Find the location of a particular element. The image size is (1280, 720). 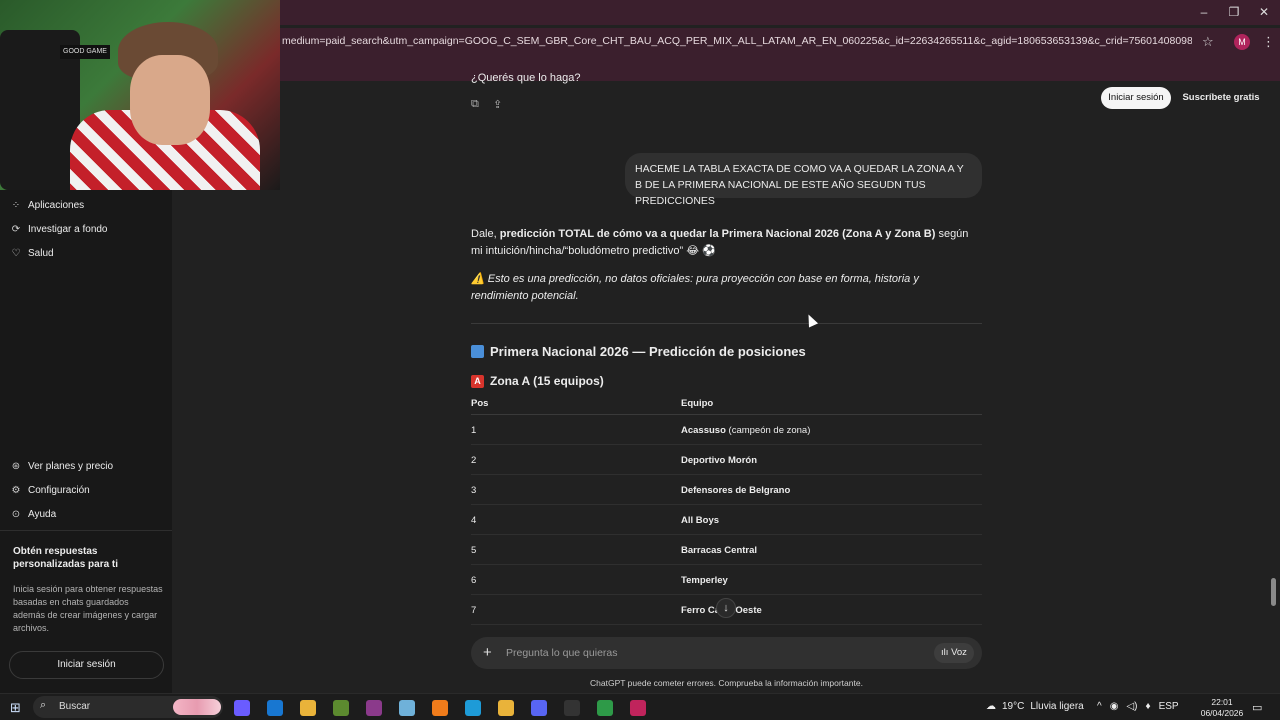

zone-a-icon: A is located at coordinates (477, 381).